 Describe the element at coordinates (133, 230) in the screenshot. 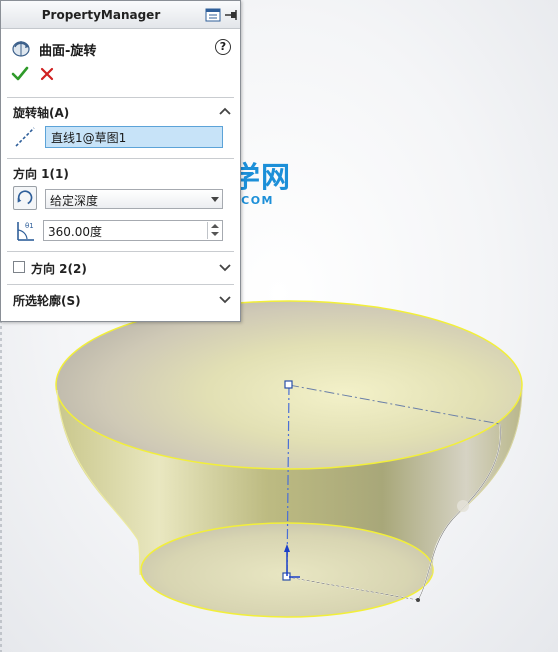

I see `angle-input: 360.00度` at that location.